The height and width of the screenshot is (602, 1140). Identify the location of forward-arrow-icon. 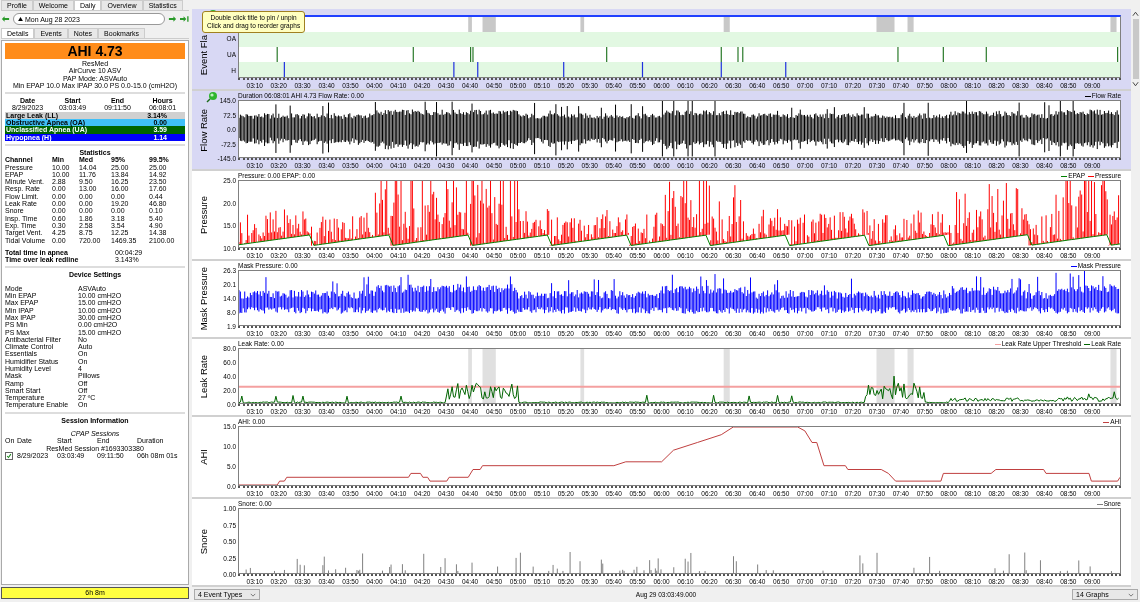
(172, 19).